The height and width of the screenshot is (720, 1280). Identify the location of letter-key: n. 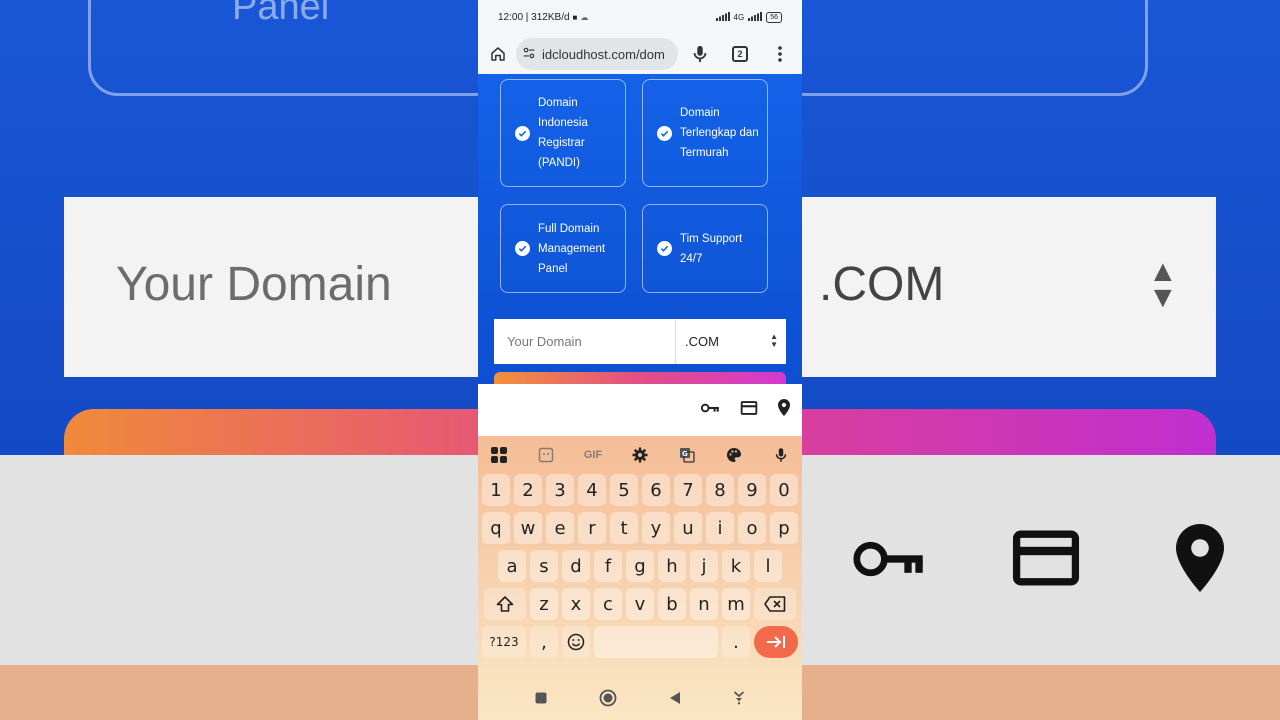
(704, 604).